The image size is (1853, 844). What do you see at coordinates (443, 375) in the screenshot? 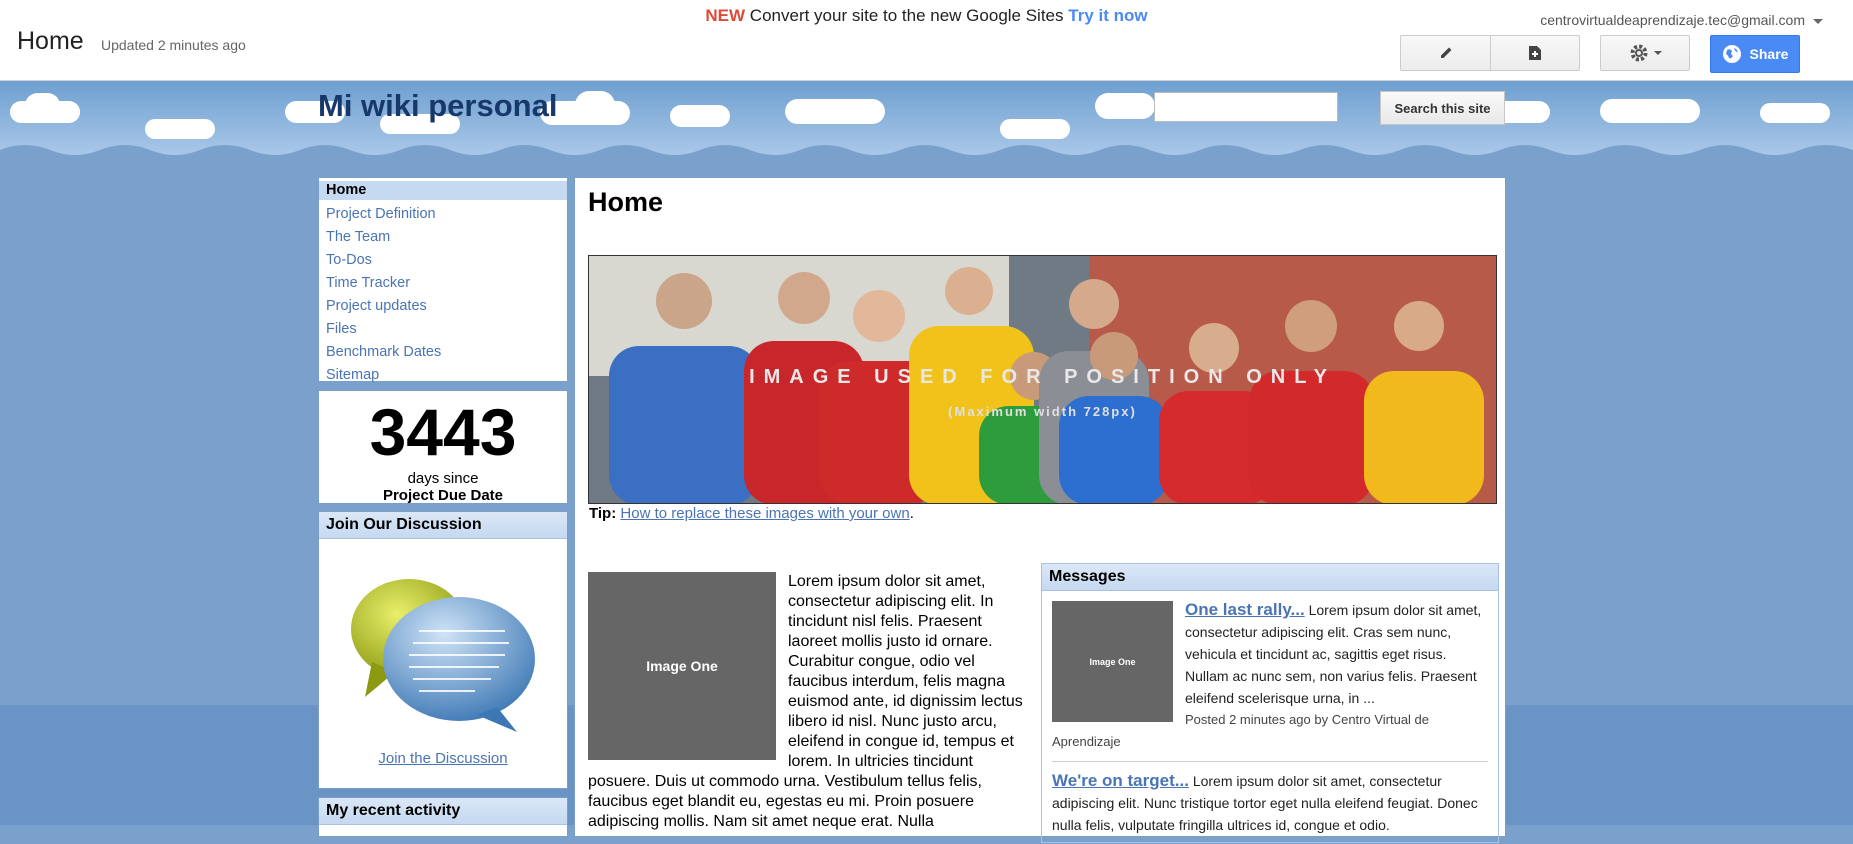
I see `sidebar-item-sitemap: Sitemap` at bounding box center [443, 375].